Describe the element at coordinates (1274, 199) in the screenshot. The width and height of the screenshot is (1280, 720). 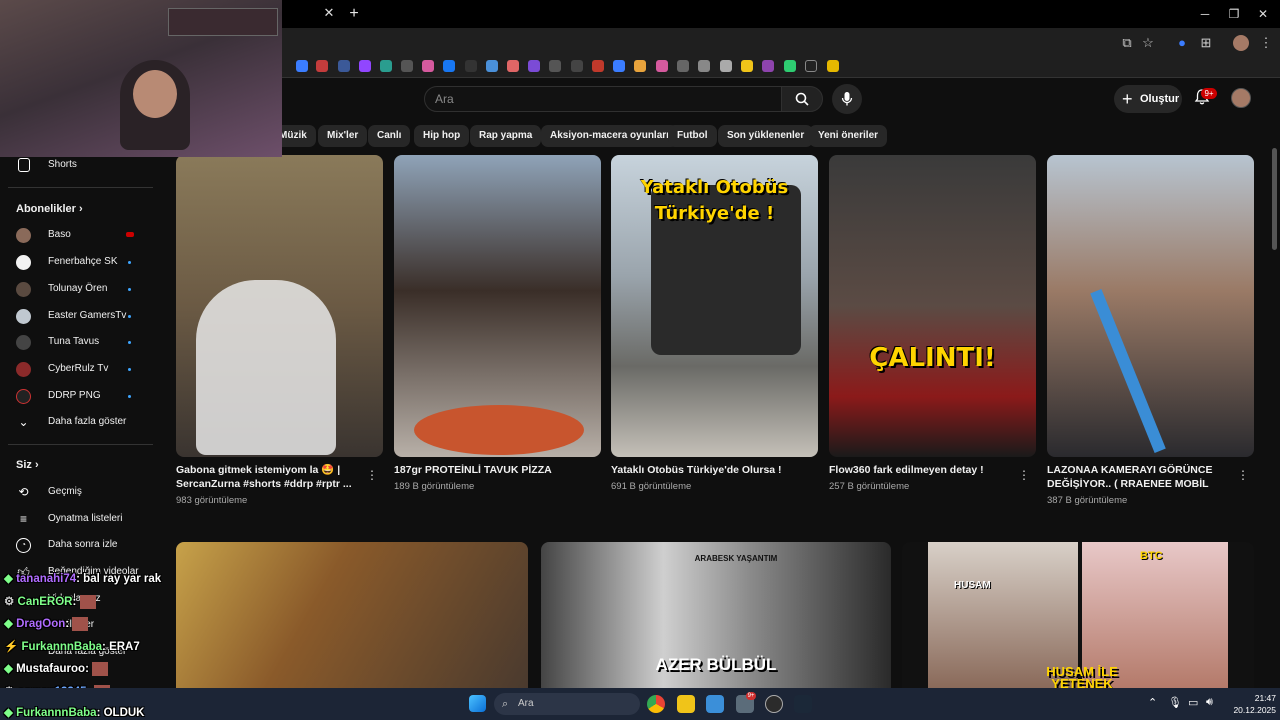
I see `scrollbar-thumb` at that location.